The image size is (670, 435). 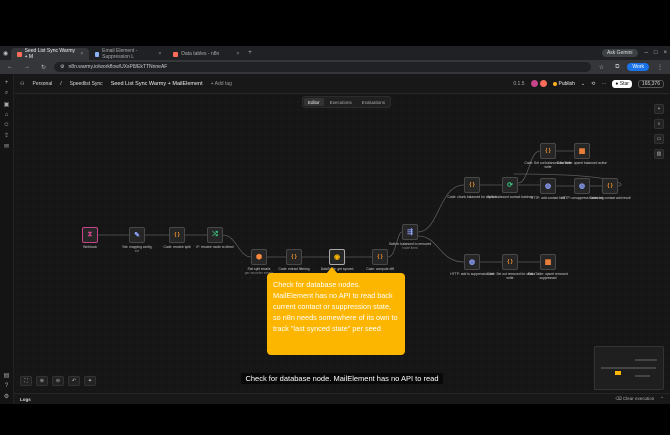 I want to click on add-icon: +, so click(x=7, y=83).